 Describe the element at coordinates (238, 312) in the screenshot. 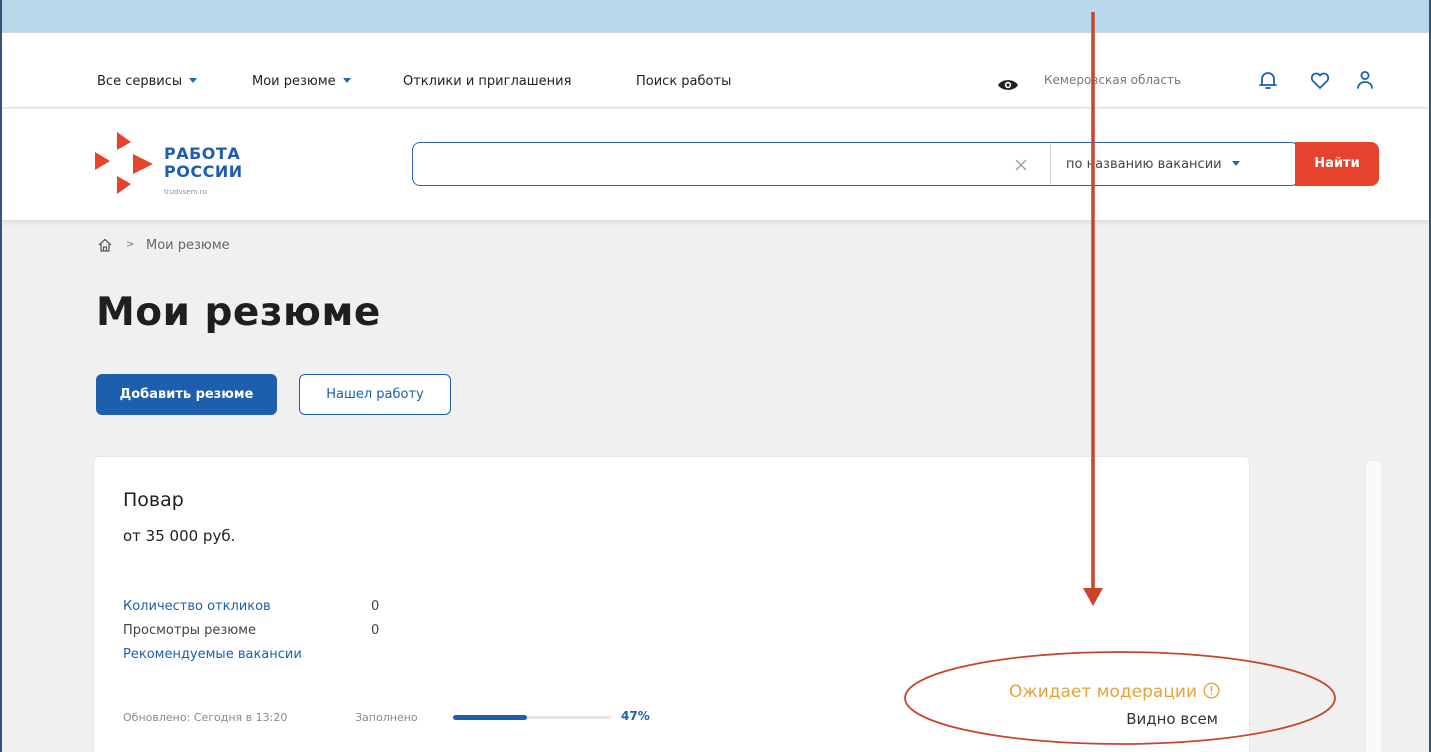

I see `page-title: Мои резюме` at that location.